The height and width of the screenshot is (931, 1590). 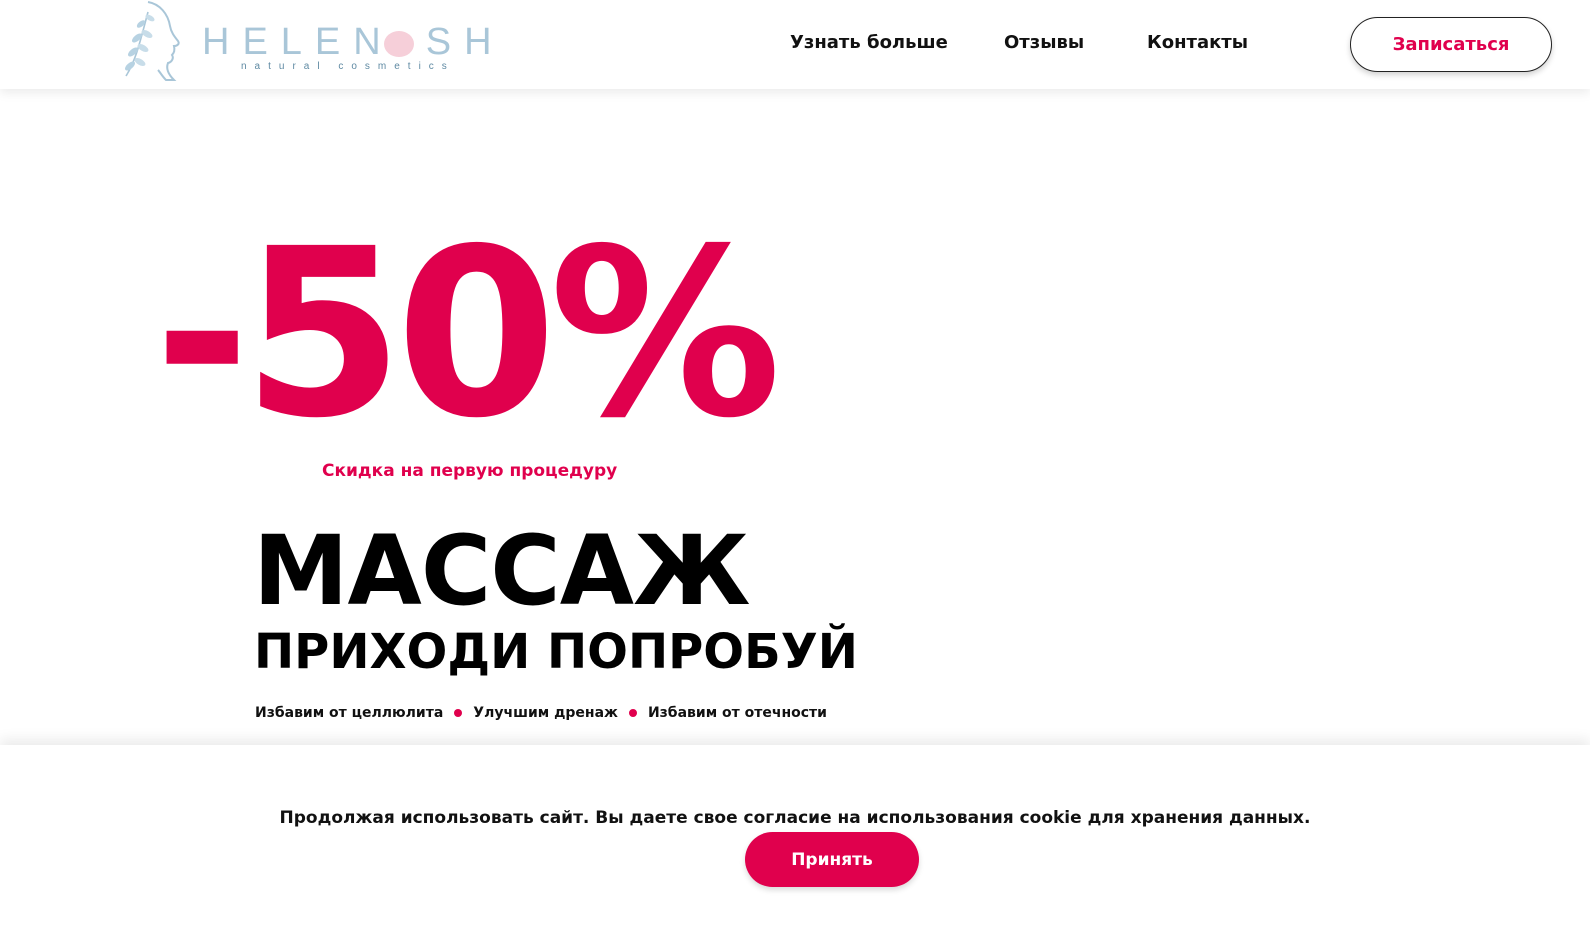 I want to click on logo-wordmark: HELEN SH, so click(x=353, y=42).